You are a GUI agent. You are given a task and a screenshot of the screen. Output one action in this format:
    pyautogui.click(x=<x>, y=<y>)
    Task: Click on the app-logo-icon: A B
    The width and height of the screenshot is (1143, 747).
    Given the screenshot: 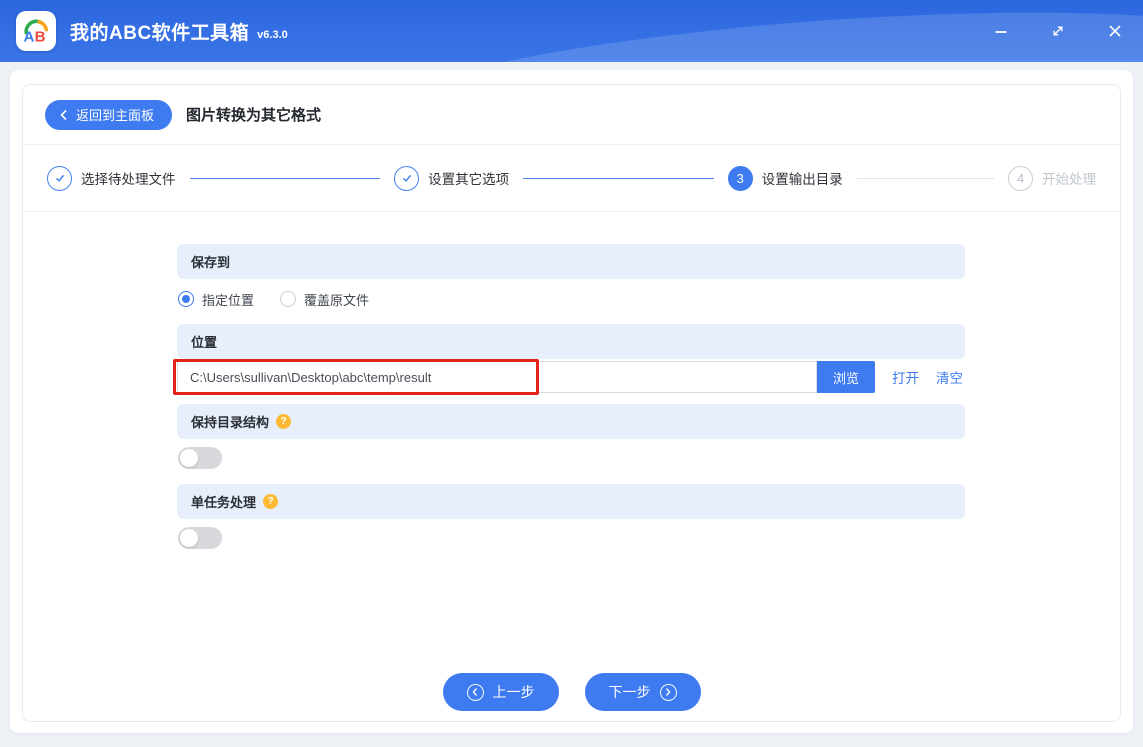 What is the action you would take?
    pyautogui.click(x=36, y=31)
    